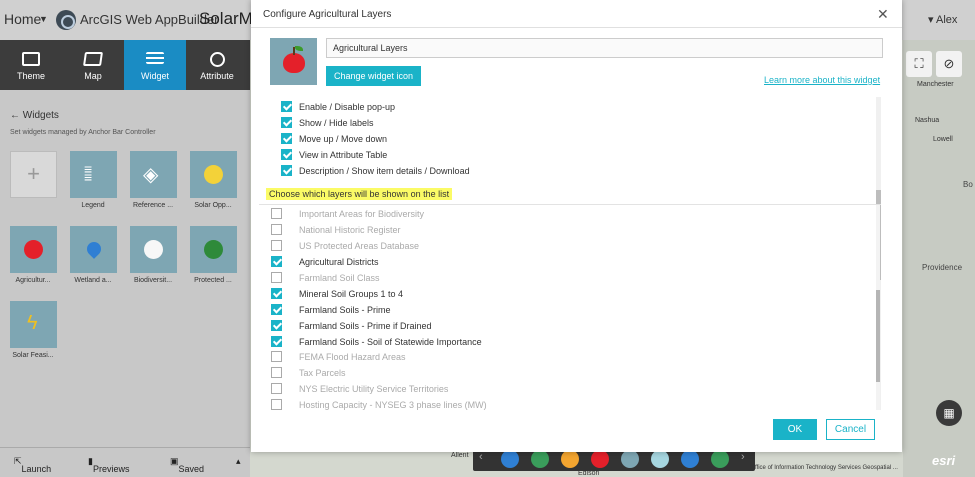 The width and height of the screenshot is (975, 477). Describe the element at coordinates (362, 213) in the screenshot. I see `layer-label: Important Areas for Biodiversity` at that location.